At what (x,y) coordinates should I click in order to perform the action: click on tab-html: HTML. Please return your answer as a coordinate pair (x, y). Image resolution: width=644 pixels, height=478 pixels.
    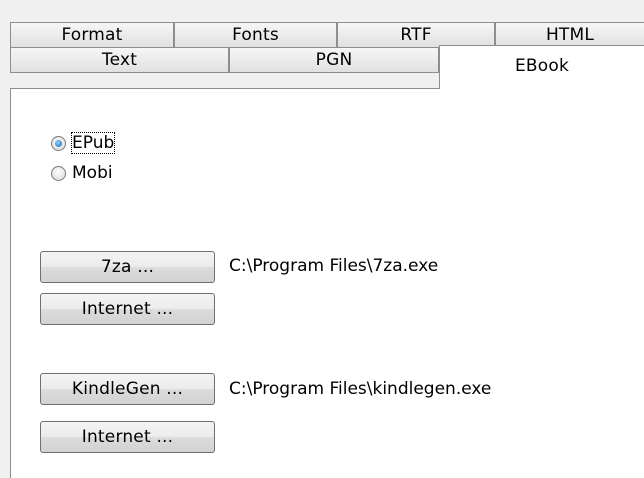
    Looking at the image, I should click on (569, 34).